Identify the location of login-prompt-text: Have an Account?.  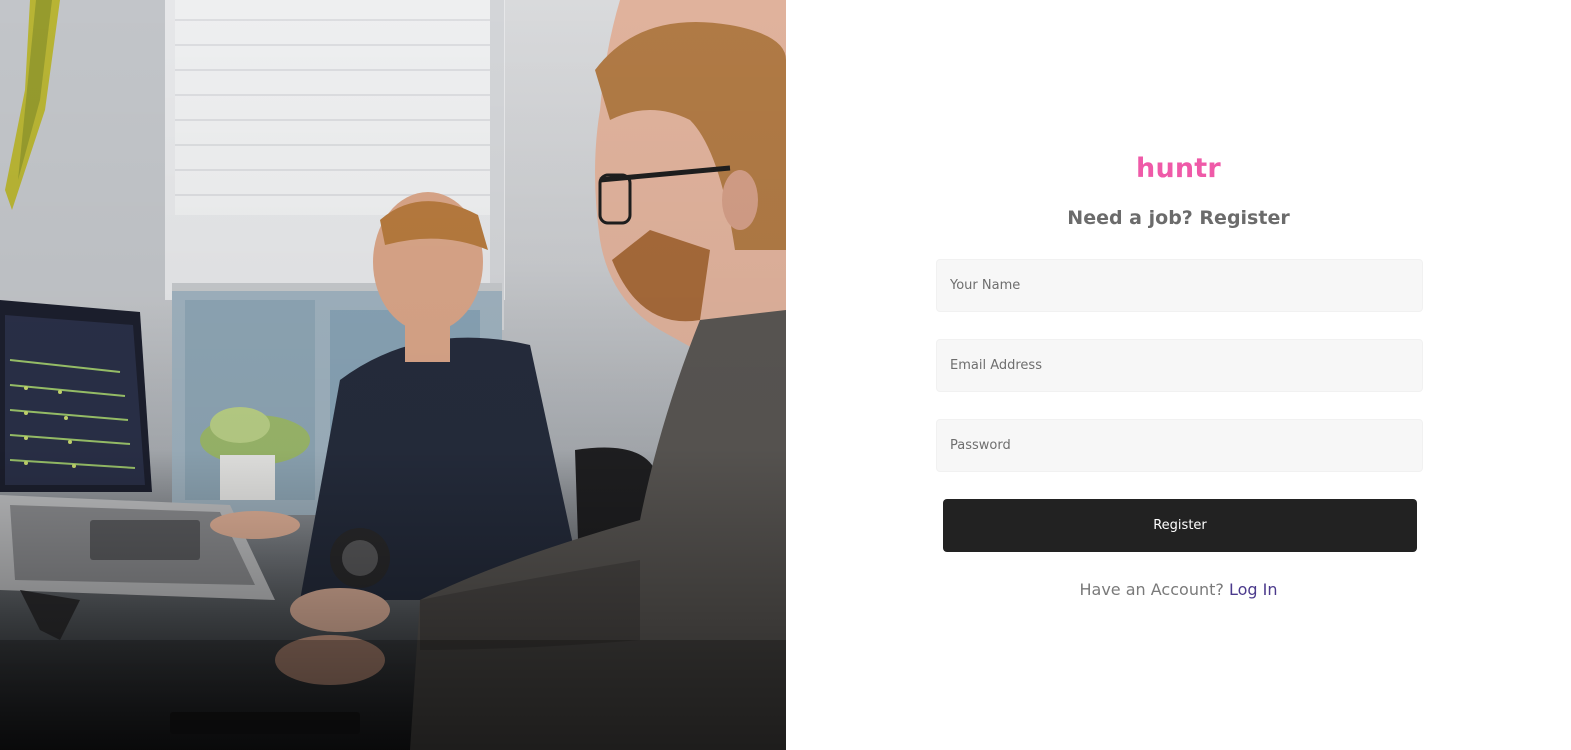
(1151, 589).